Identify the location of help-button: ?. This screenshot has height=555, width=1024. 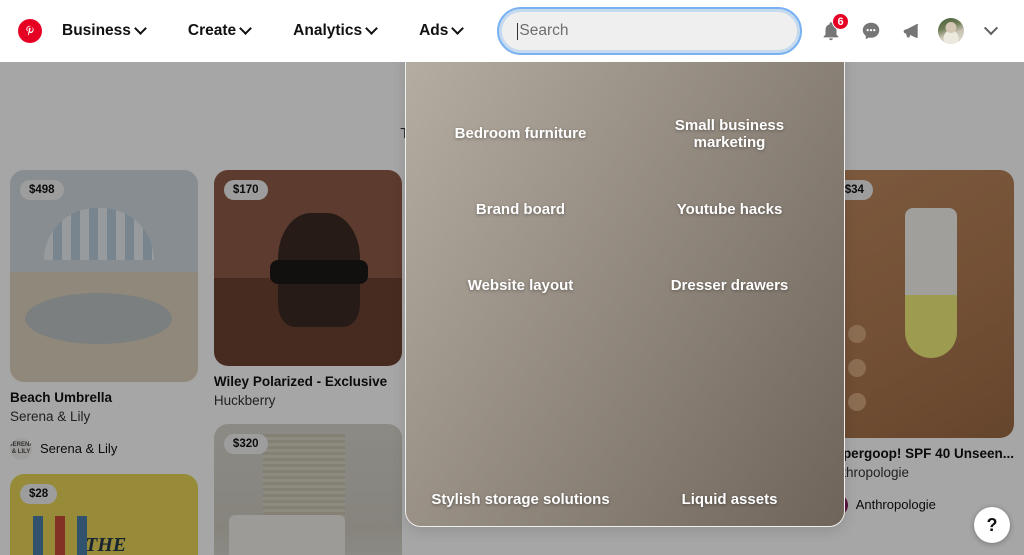
(992, 525).